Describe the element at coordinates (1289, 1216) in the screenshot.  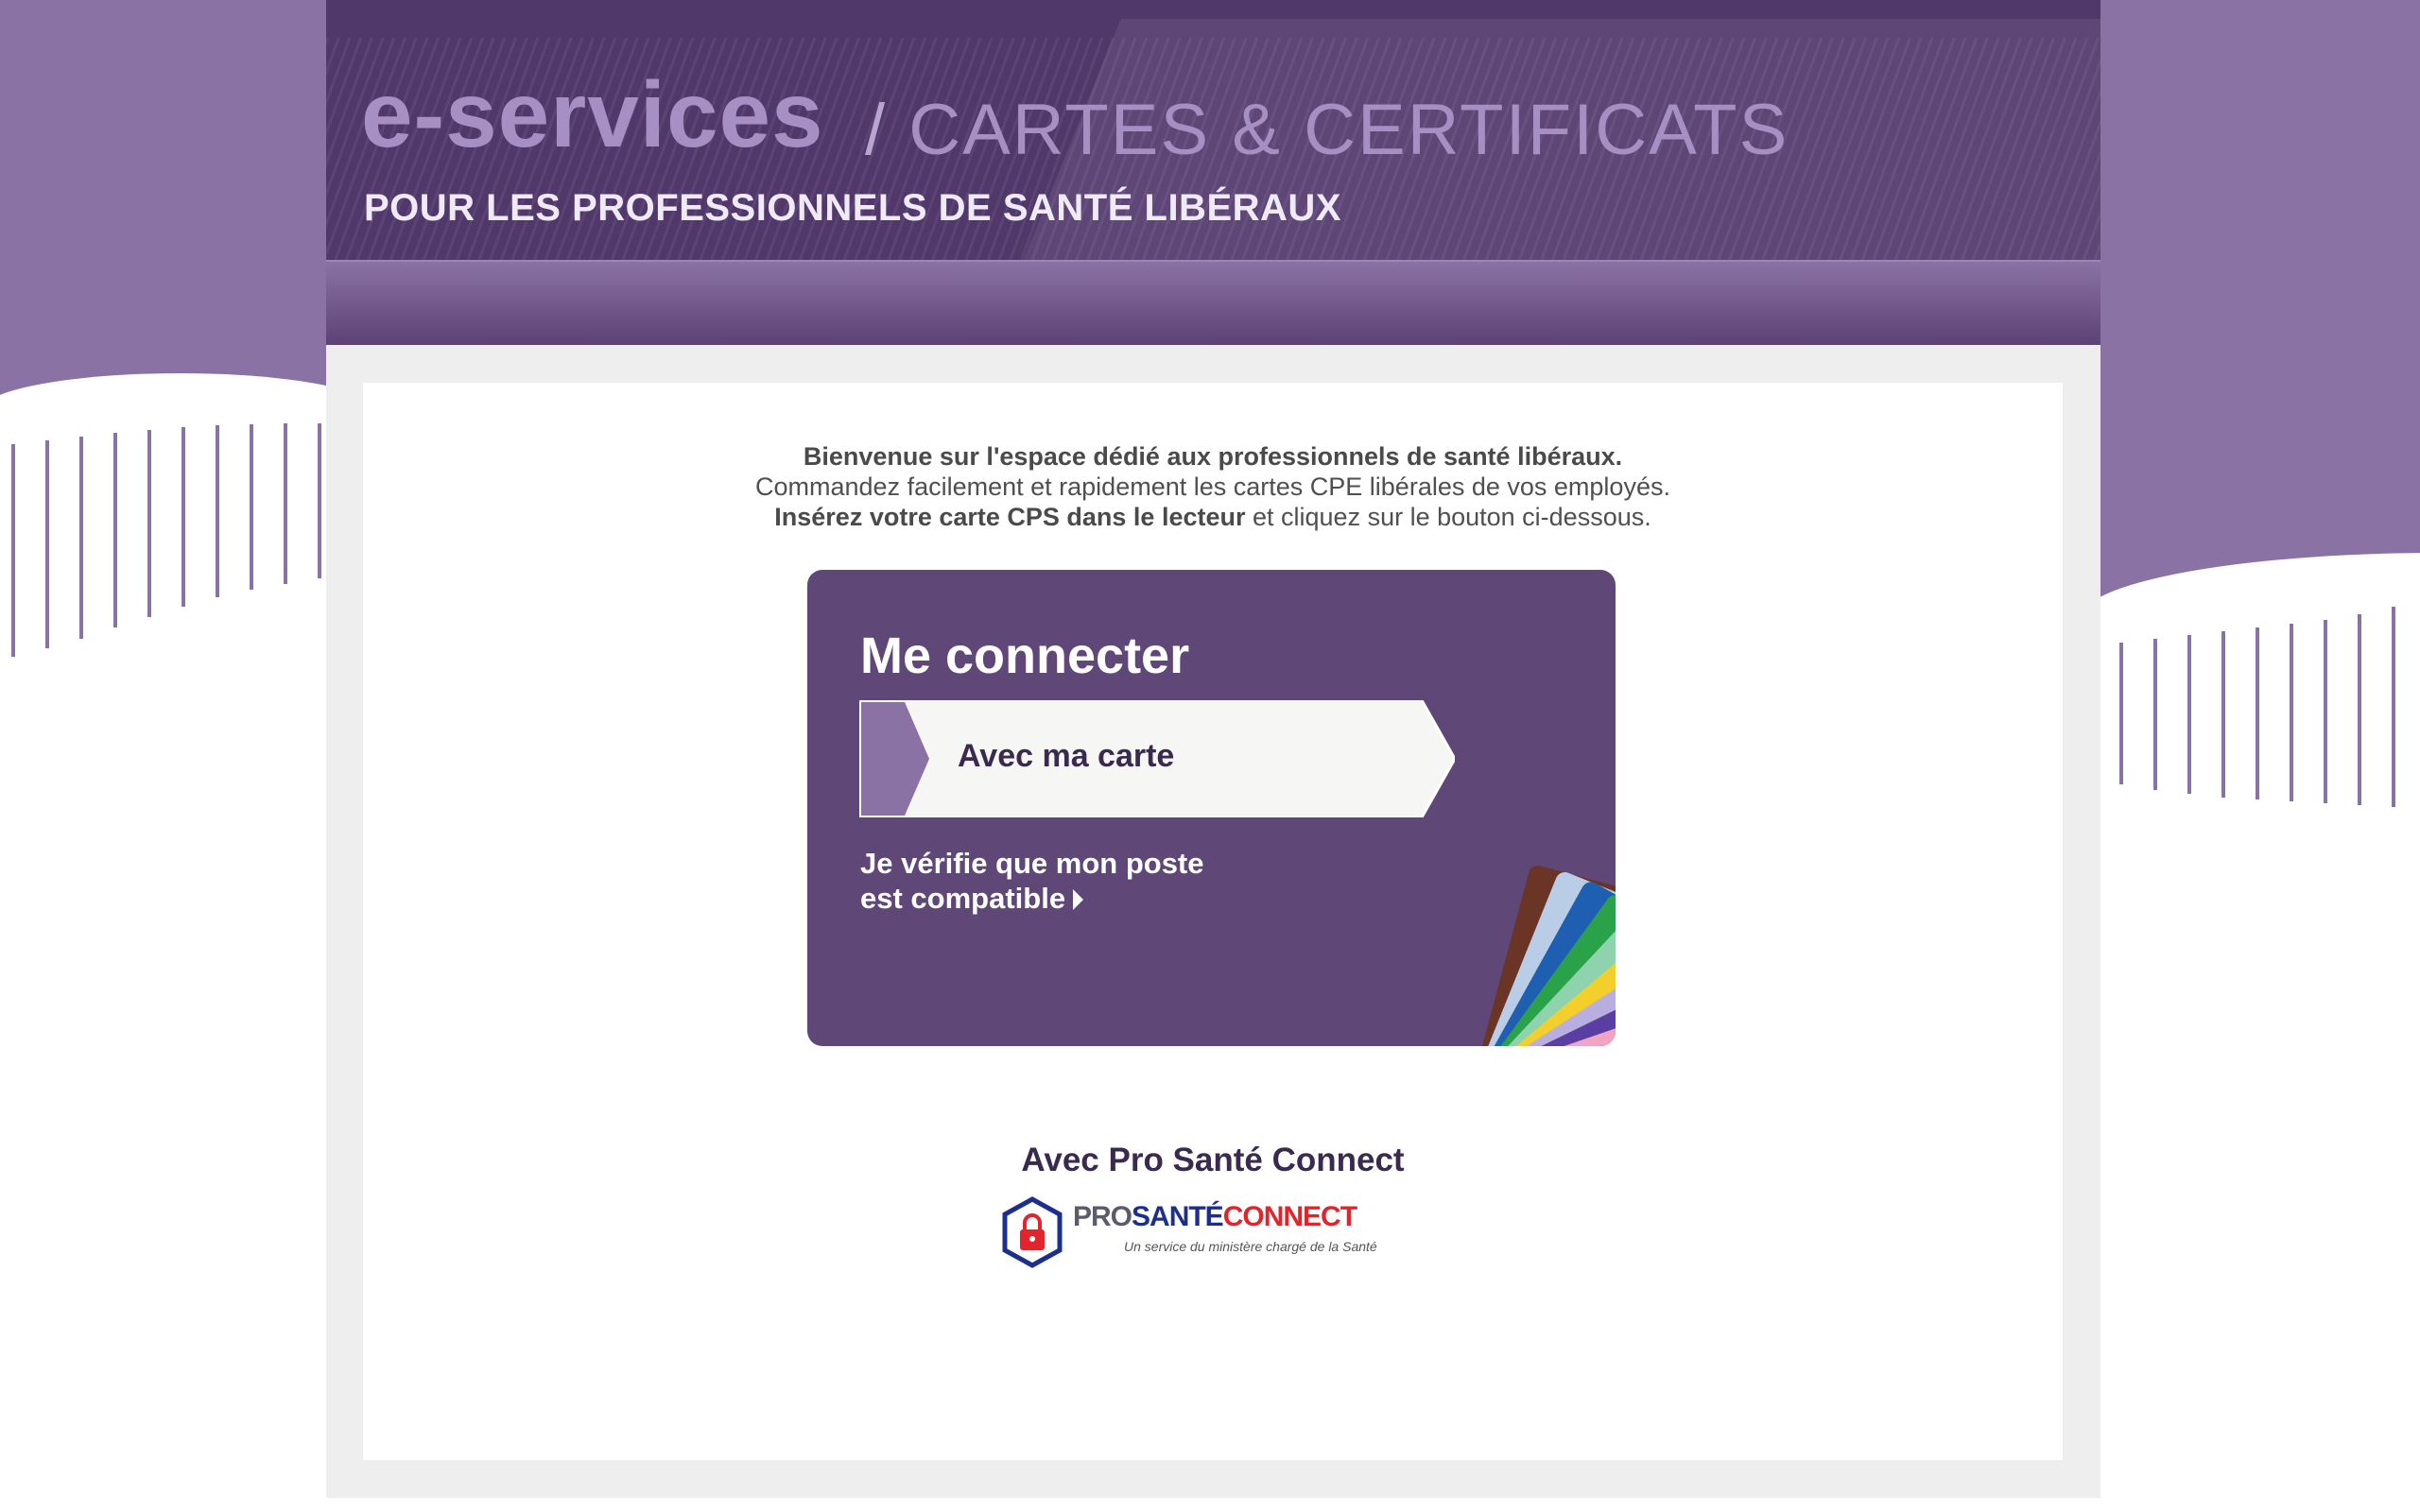
I see `psc-connect: CONNECT` at that location.